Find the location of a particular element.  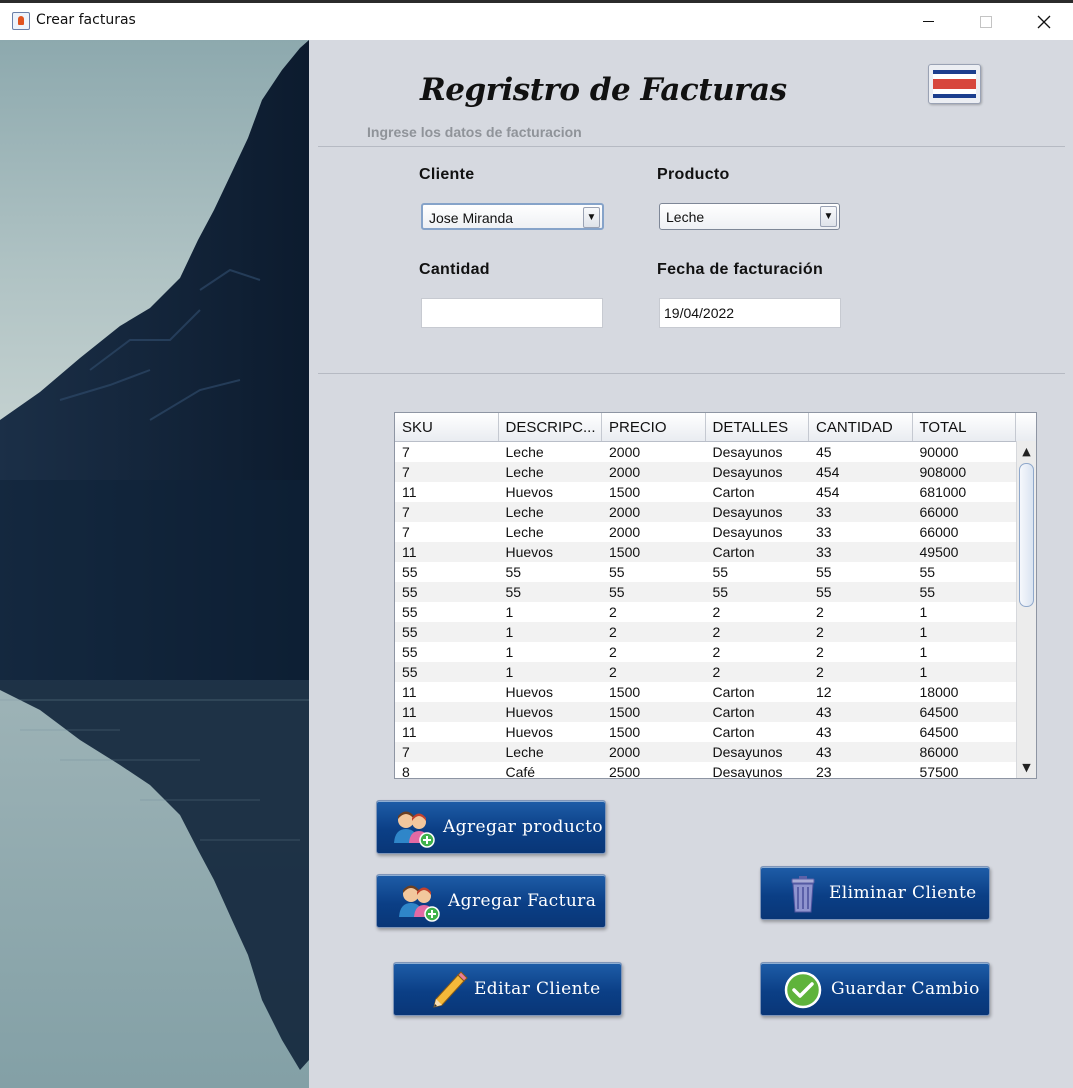

table-row: 11 Huevos 1500 Carton 12 18000 is located at coordinates (706, 692).